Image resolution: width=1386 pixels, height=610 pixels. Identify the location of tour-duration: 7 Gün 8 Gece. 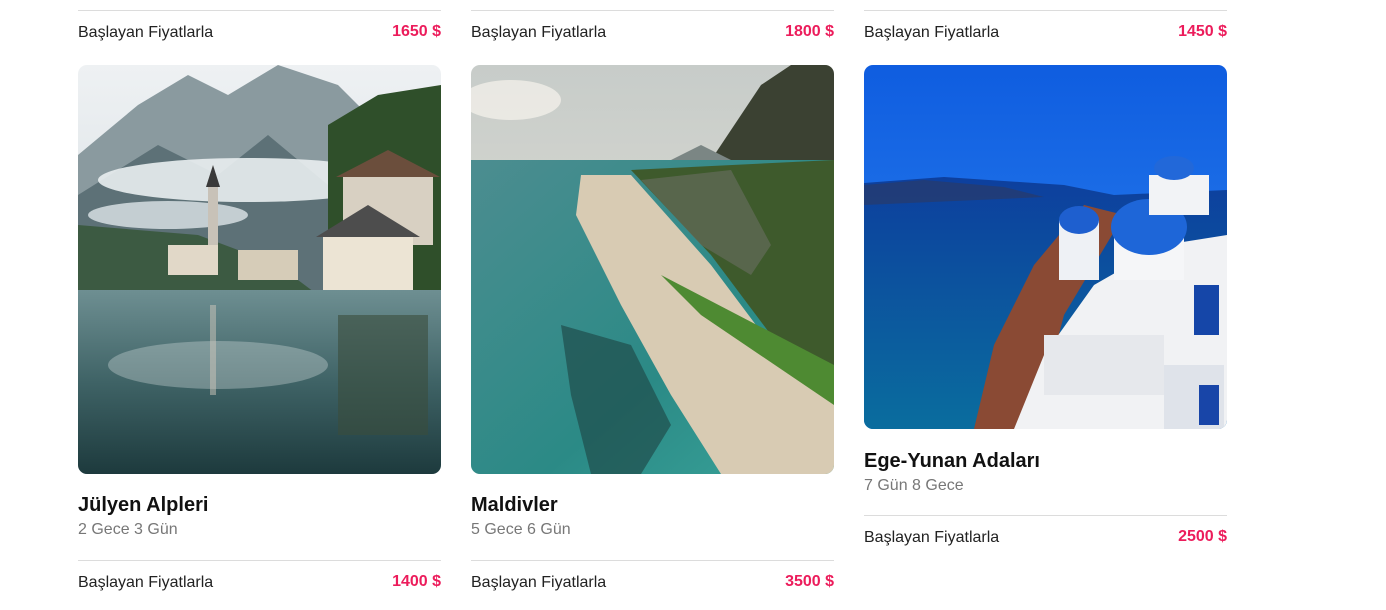
(914, 485).